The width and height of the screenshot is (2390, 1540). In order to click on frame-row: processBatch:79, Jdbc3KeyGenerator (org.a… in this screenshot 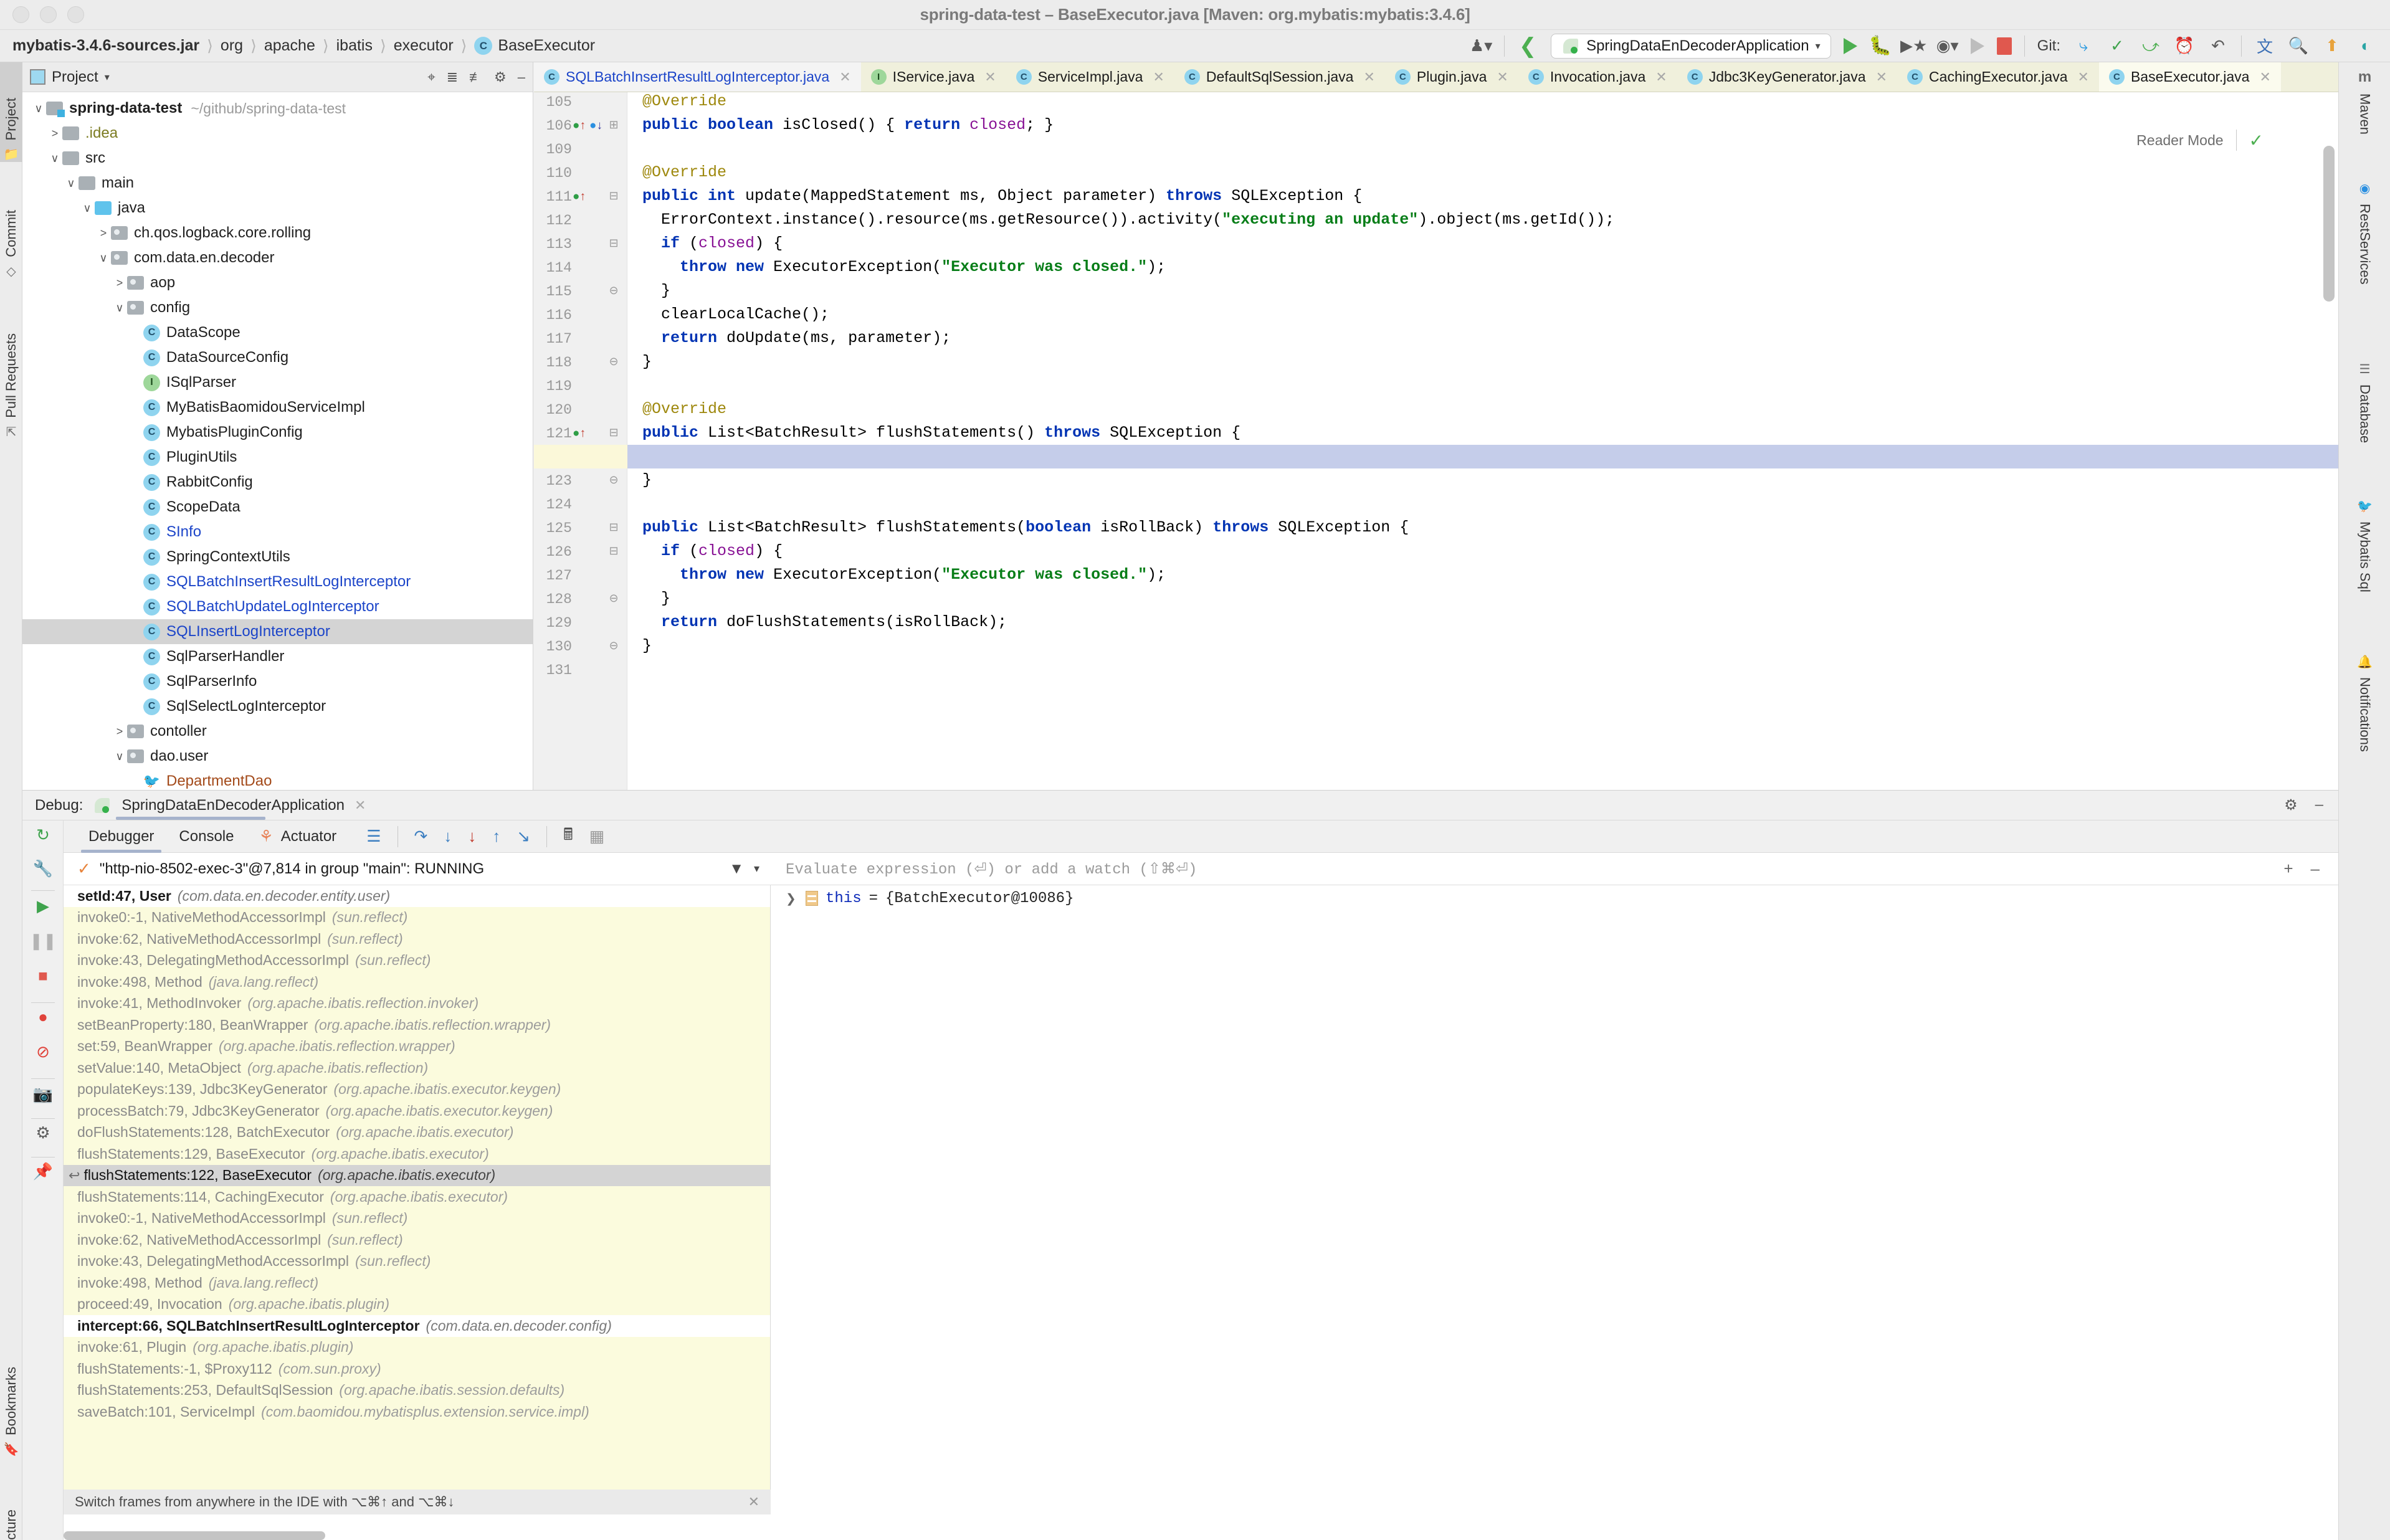, I will do `click(417, 1111)`.